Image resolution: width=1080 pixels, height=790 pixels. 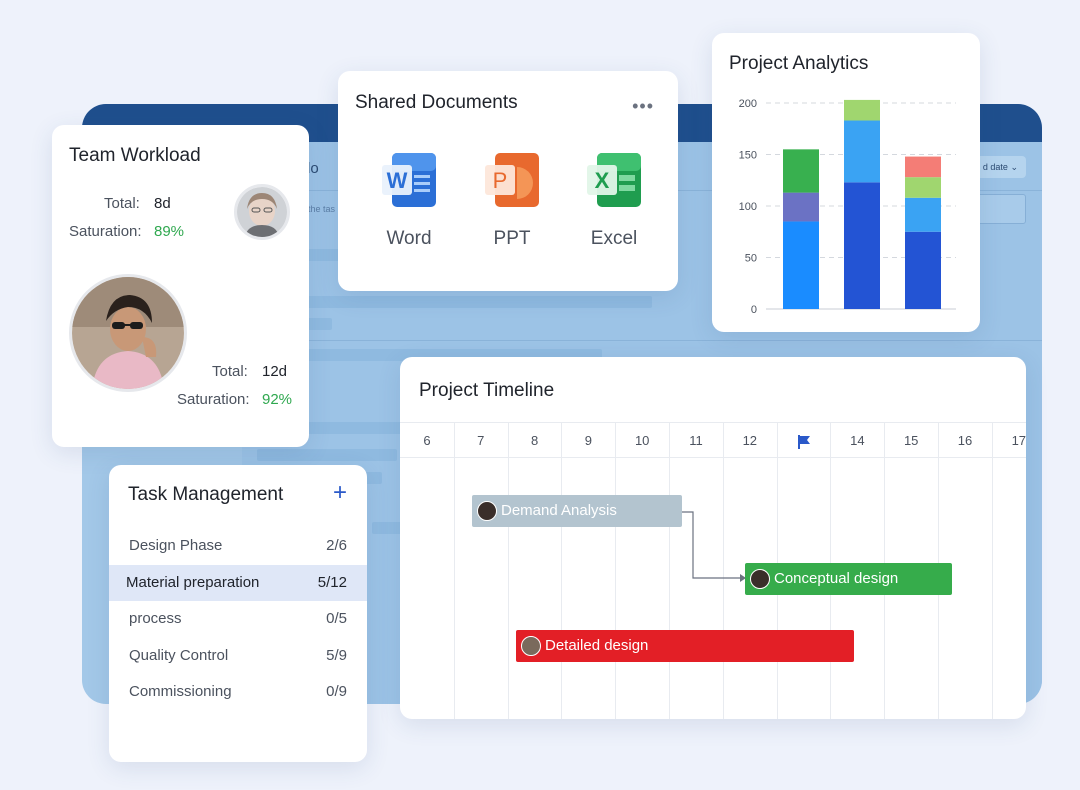 I want to click on list-item: Quality Control 5/9, so click(x=238, y=656).